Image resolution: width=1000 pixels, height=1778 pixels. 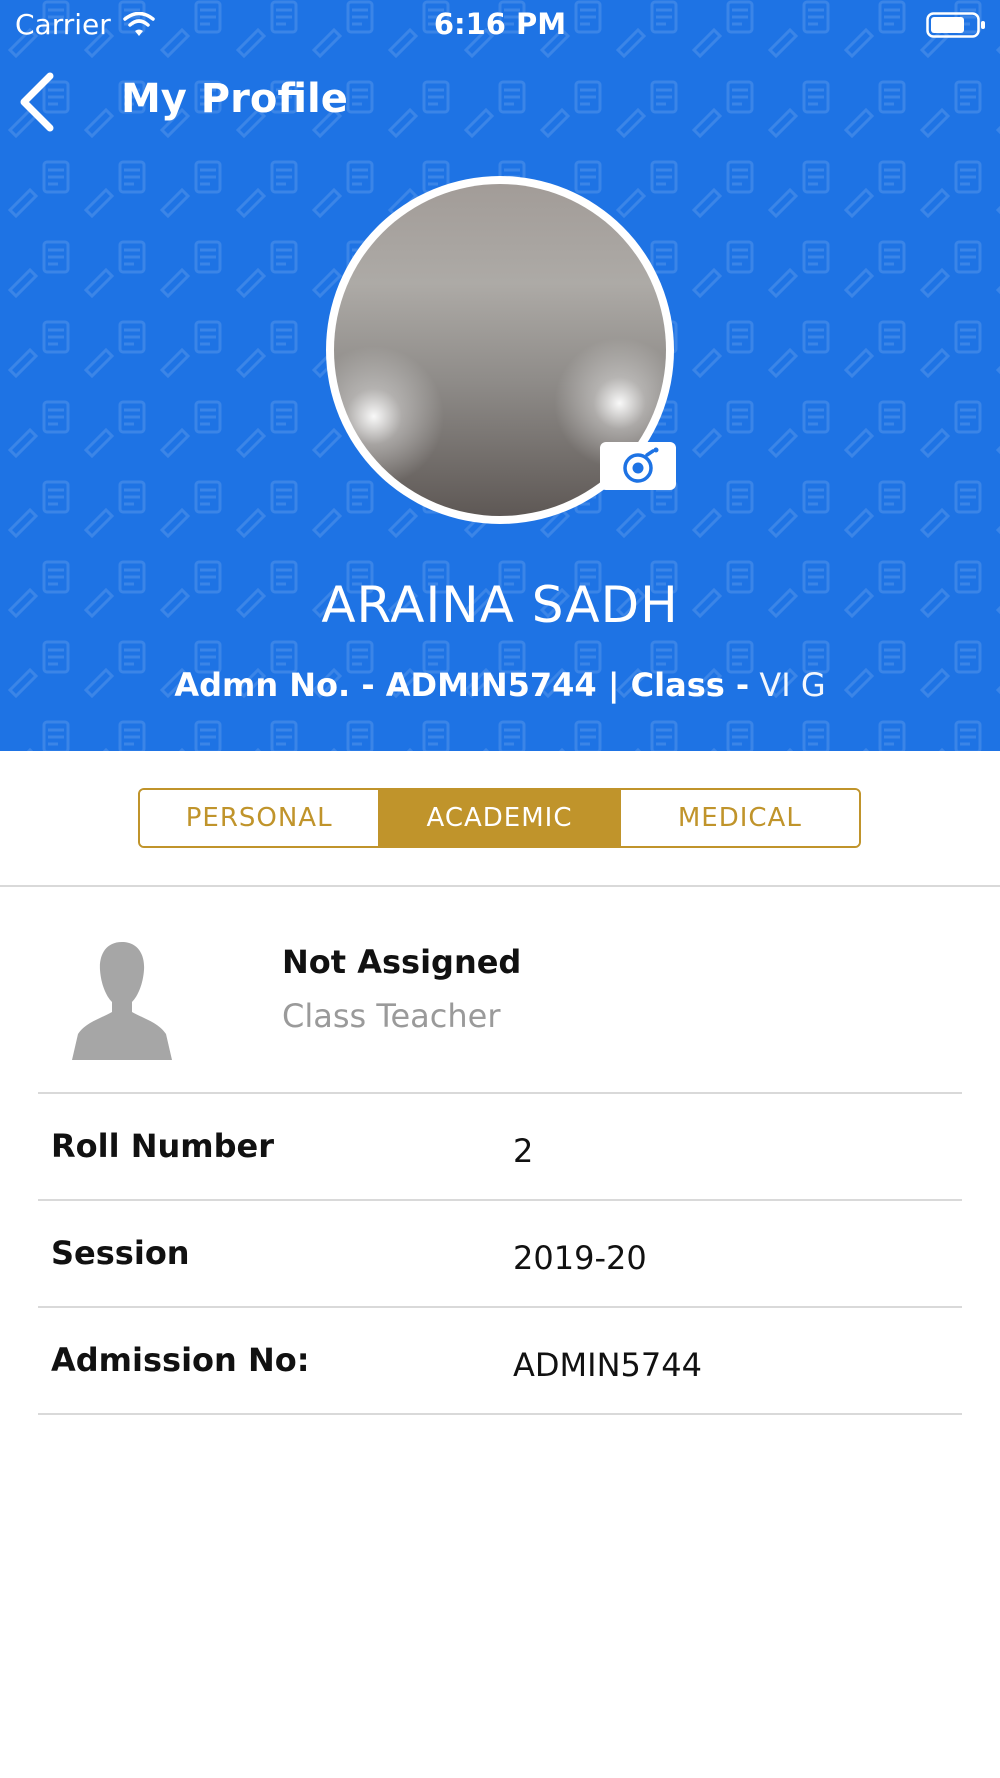 I want to click on class-value: VI G, so click(x=792, y=685).